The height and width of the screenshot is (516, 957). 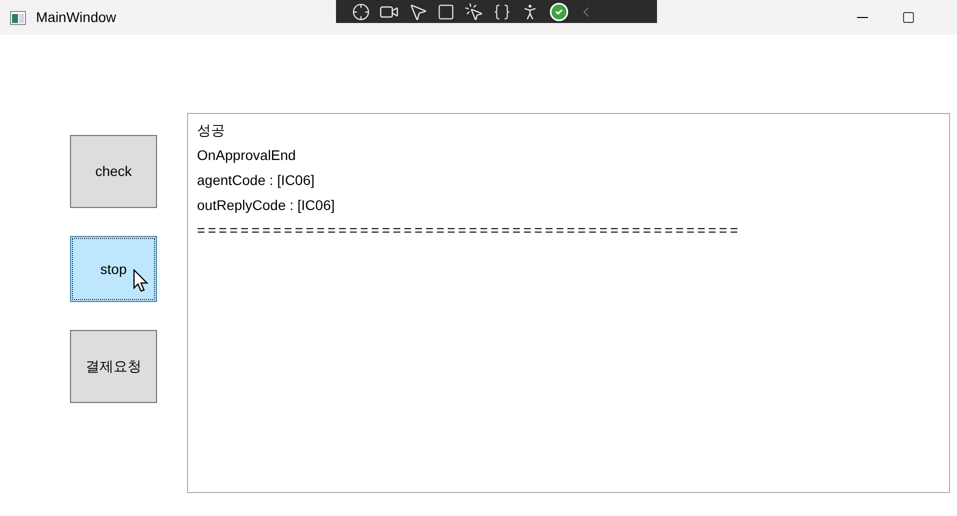 I want to click on action-button: 결제요청, so click(x=113, y=366).